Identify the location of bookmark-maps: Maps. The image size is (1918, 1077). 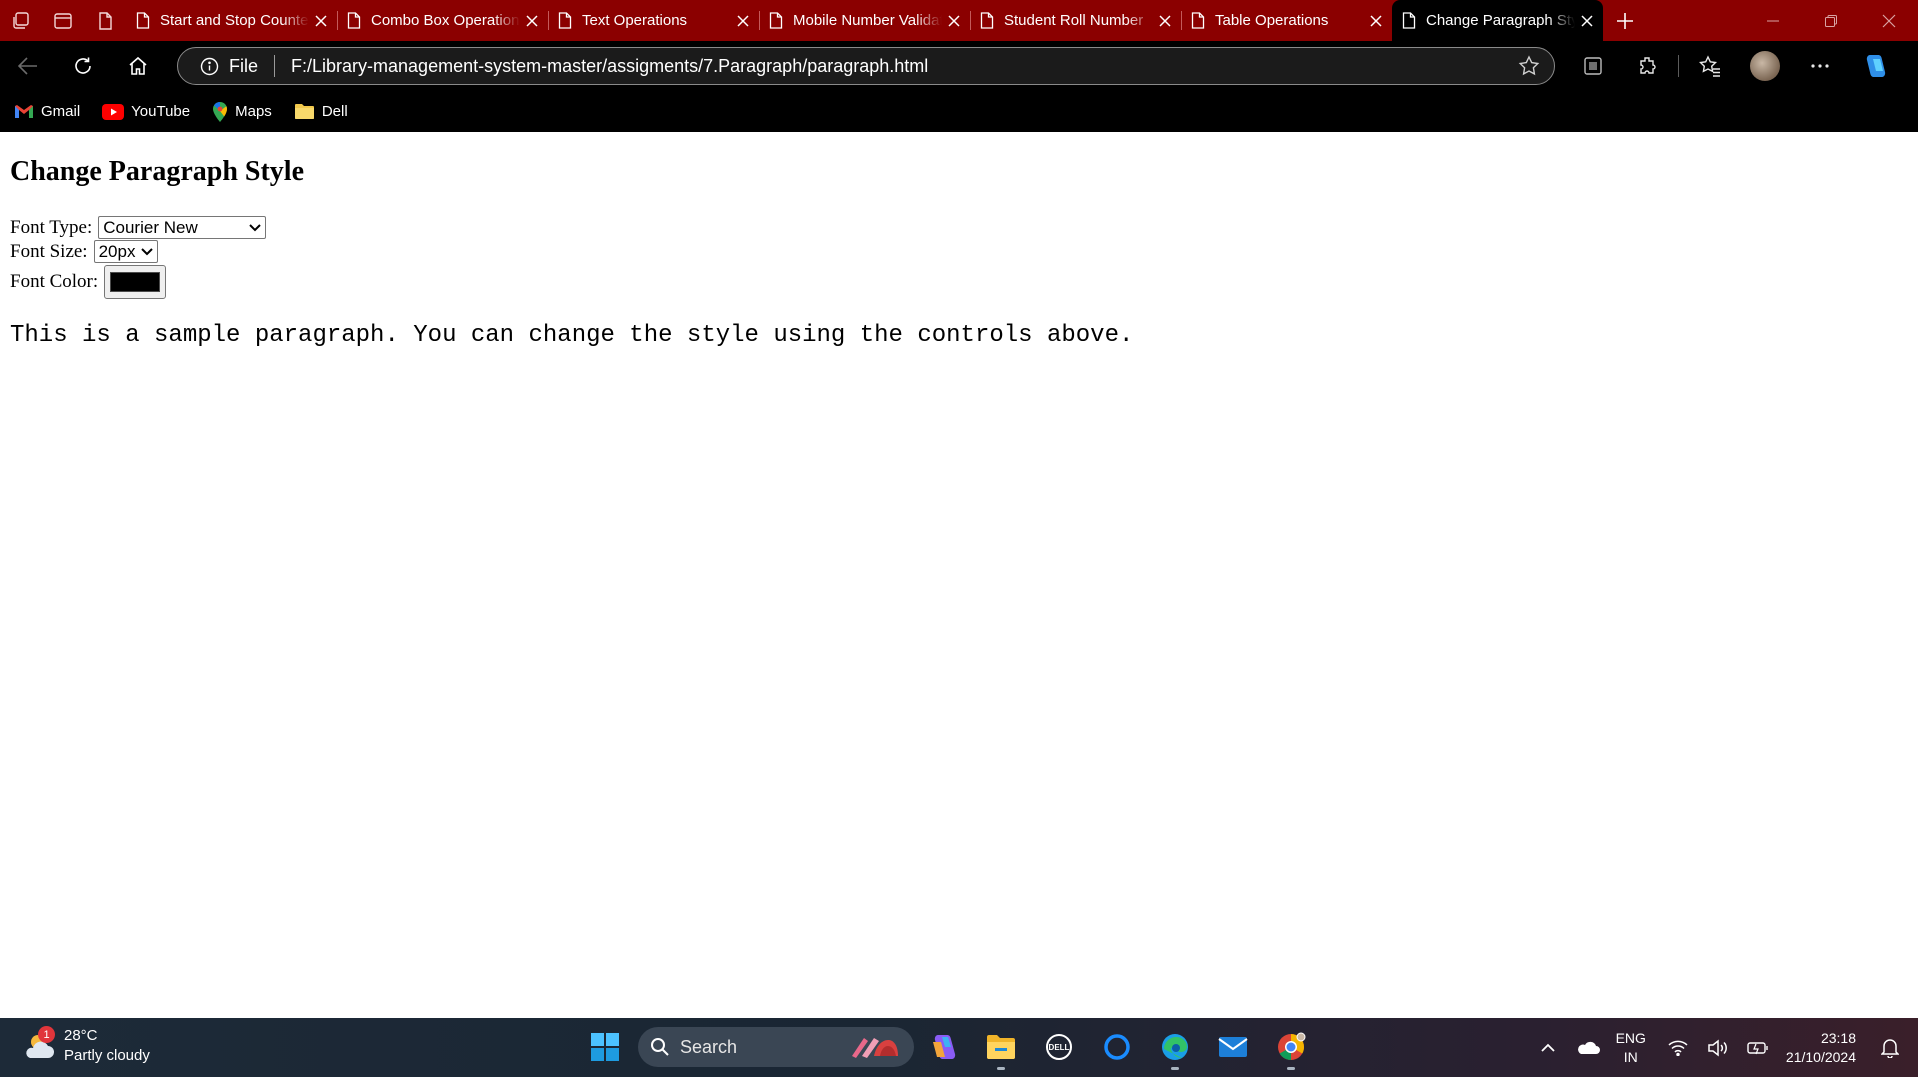
(242, 111).